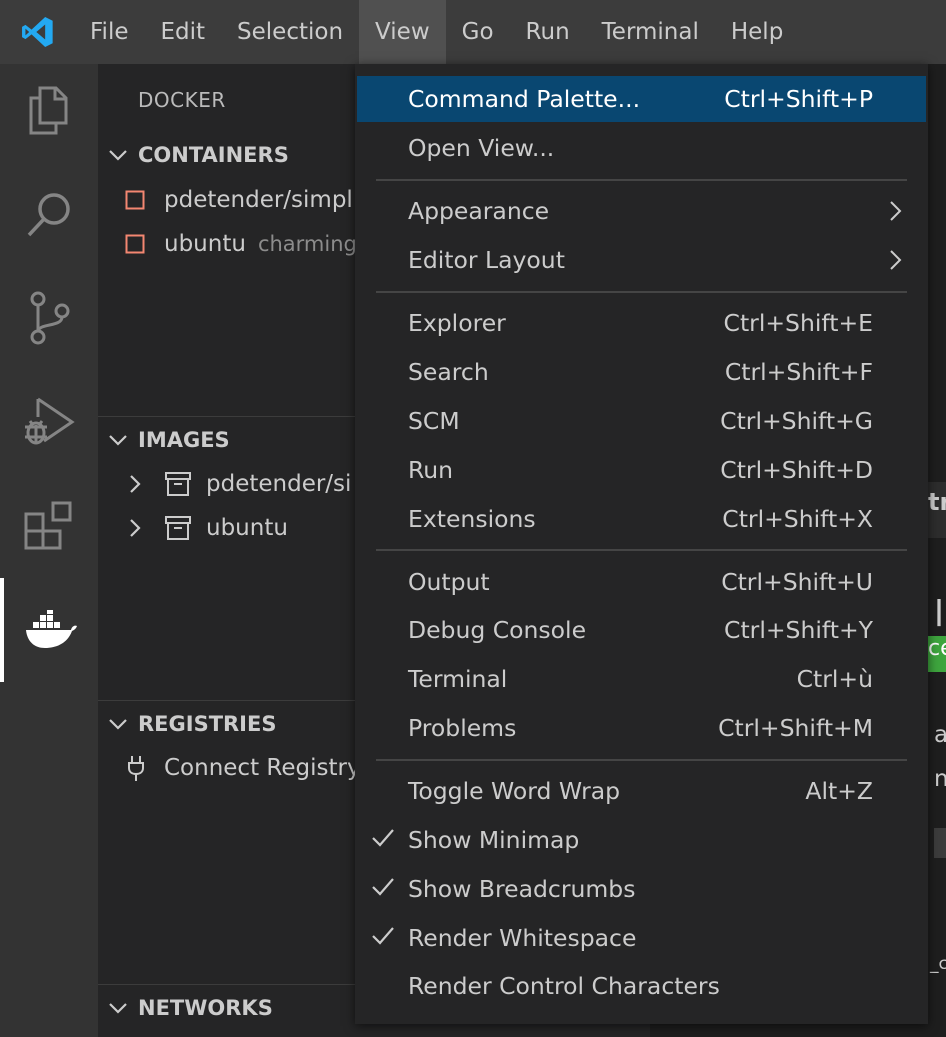 Image resolution: width=946 pixels, height=1037 pixels. Describe the element at coordinates (262, 768) in the screenshot. I see `connect-registry-label: Connect Registry` at that location.